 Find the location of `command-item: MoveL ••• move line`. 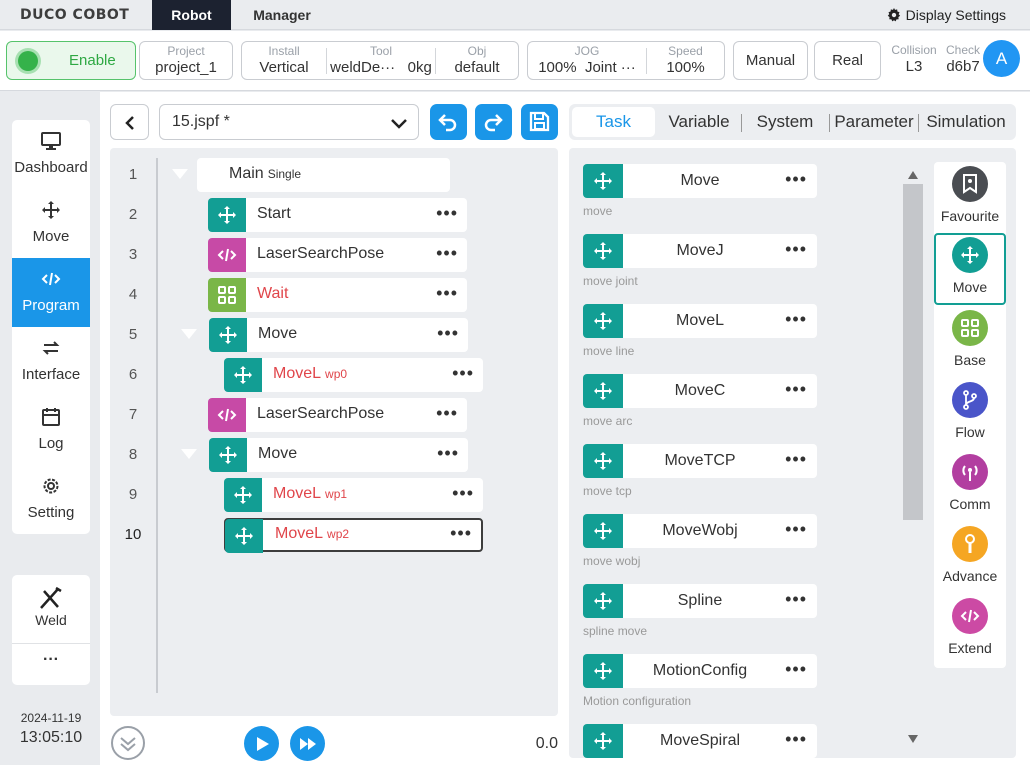

command-item: MoveL ••• move line is located at coordinates (700, 331).